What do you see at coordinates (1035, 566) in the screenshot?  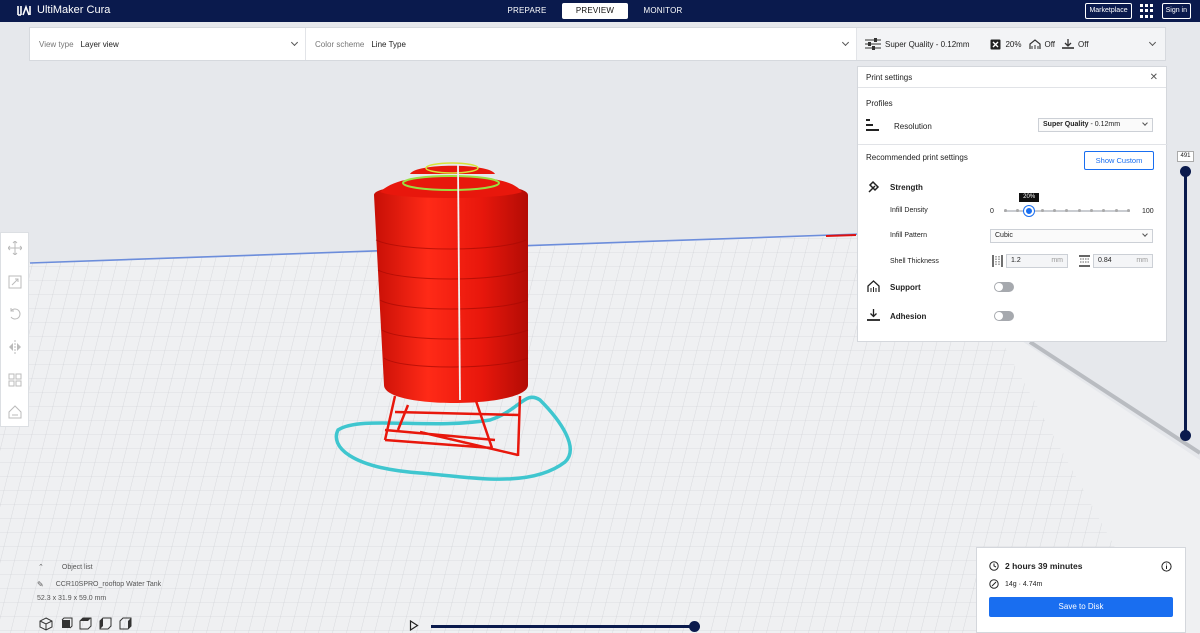 I see `print-time-row: 2 hours 39 minutes` at bounding box center [1035, 566].